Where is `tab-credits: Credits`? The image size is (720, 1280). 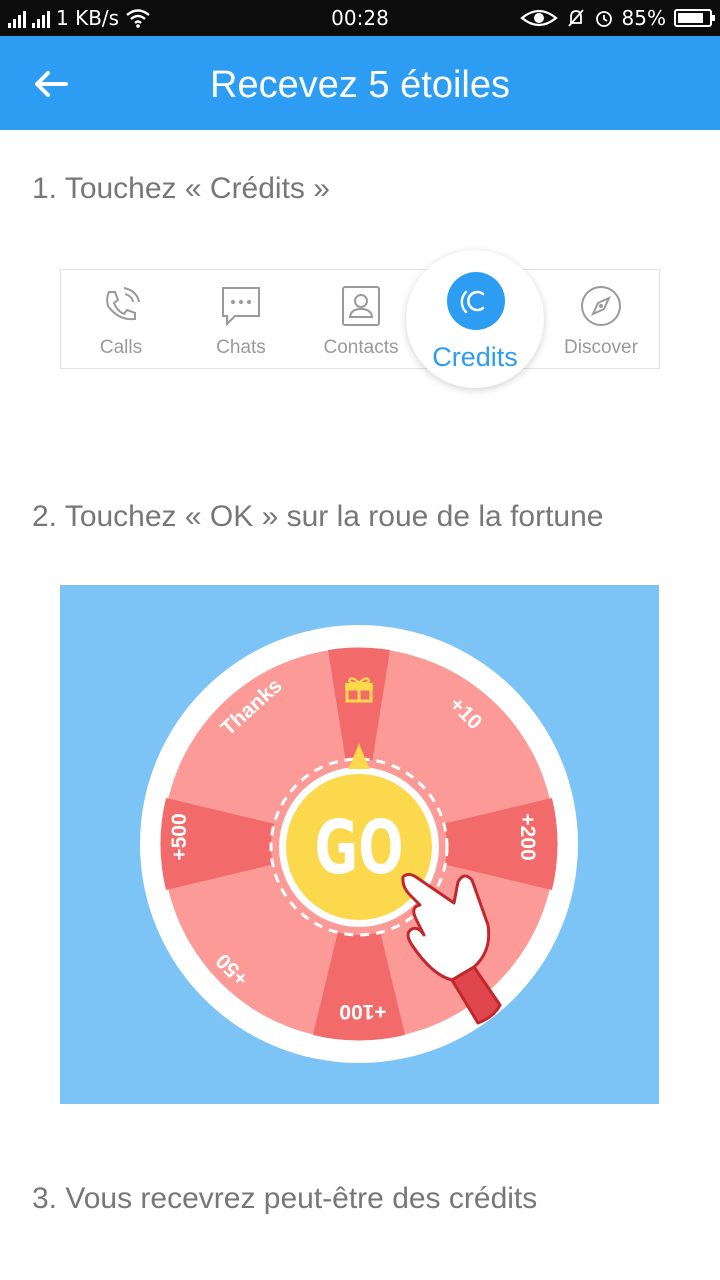 tab-credits: Credits is located at coordinates (475, 319).